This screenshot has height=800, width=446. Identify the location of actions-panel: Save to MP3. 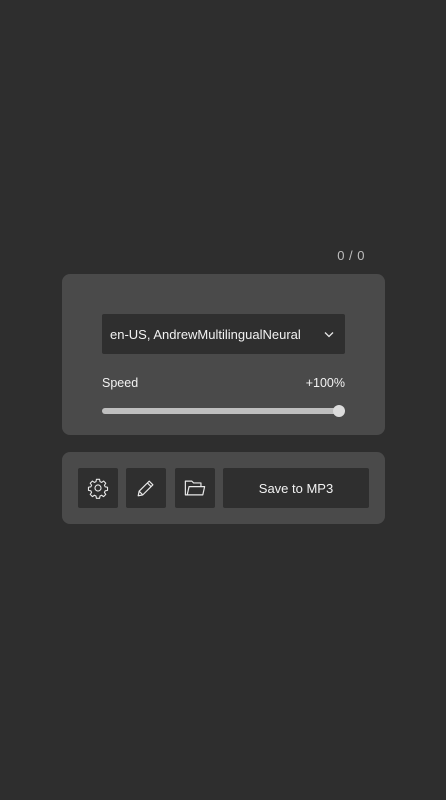
(223, 488).